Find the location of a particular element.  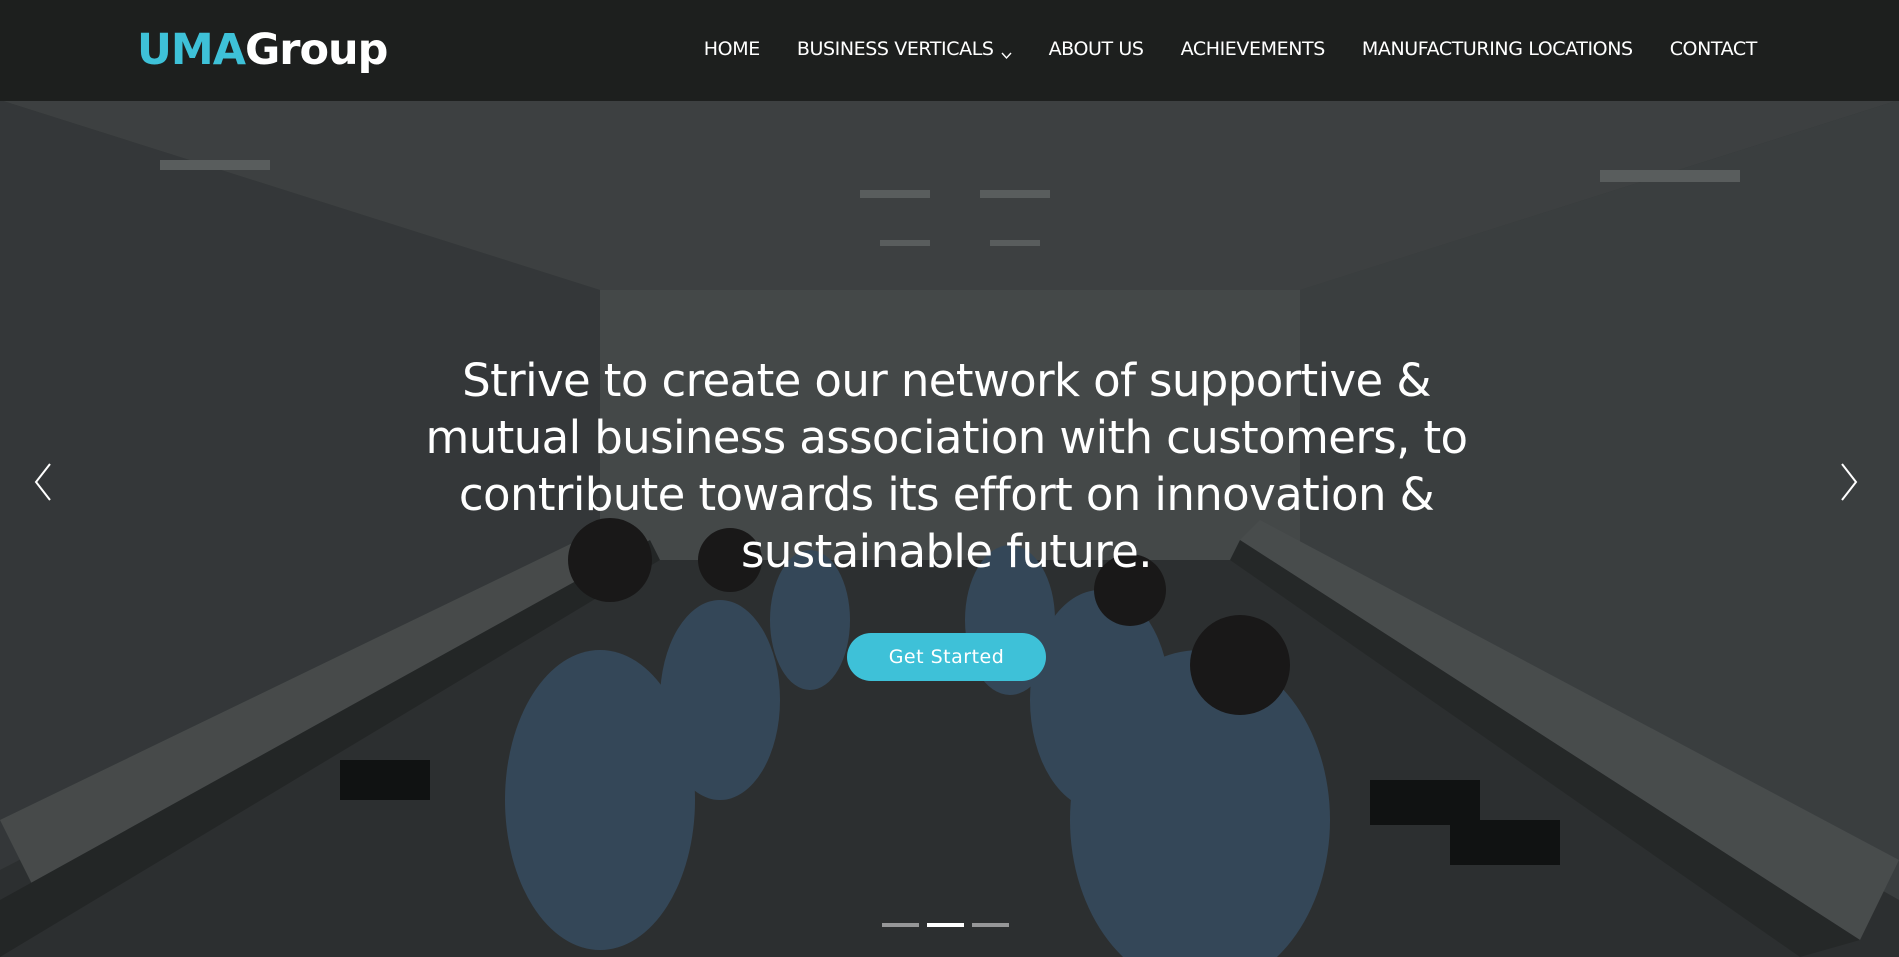

chevron-down-icon is located at coordinates (1006, 51).